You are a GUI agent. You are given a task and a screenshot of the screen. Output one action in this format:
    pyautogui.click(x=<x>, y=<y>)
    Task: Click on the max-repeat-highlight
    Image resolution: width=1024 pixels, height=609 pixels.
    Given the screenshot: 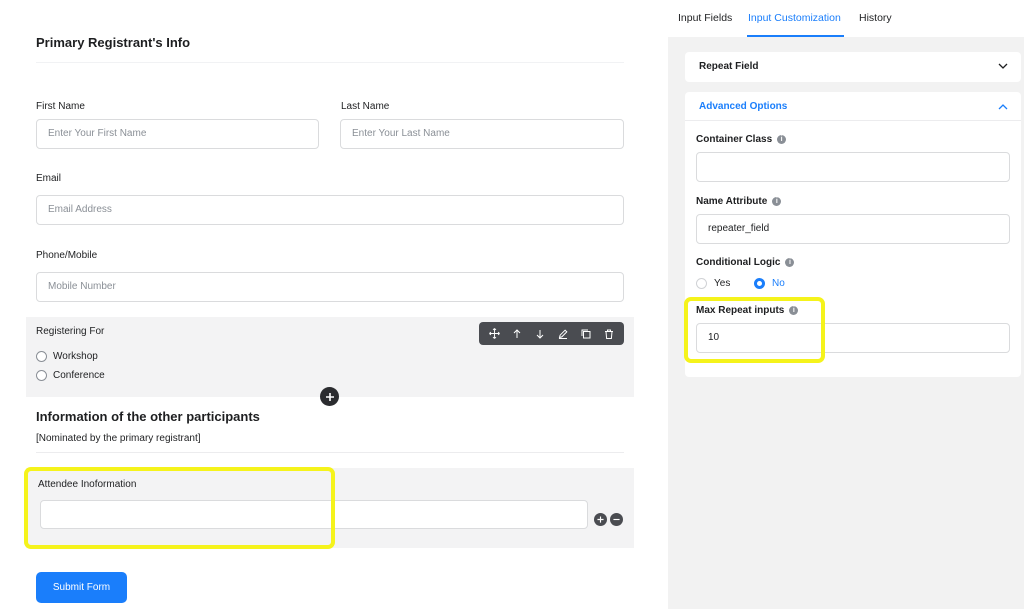 What is the action you would take?
    pyautogui.click(x=754, y=330)
    